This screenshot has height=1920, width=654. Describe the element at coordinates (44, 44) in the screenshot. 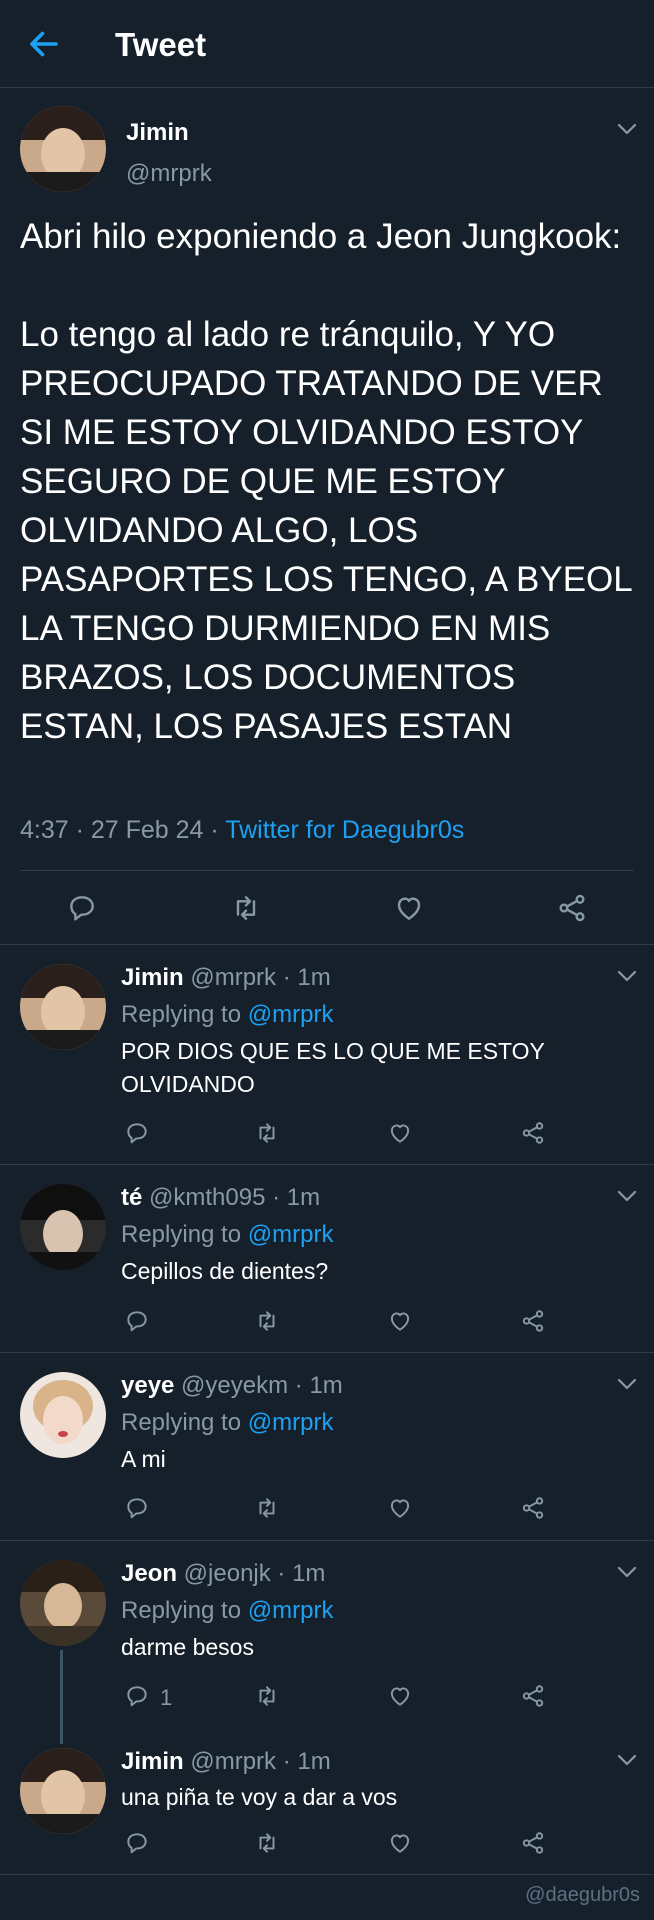

I see `arrow-left-icon` at that location.